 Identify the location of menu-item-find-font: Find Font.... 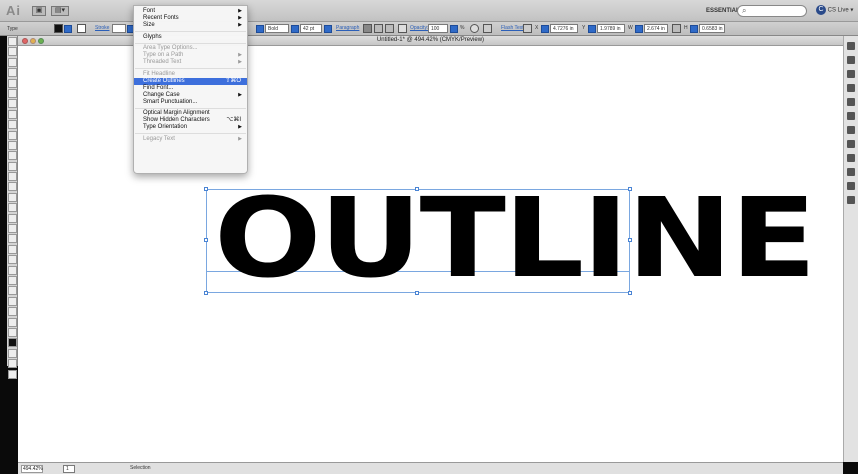
(190, 88).